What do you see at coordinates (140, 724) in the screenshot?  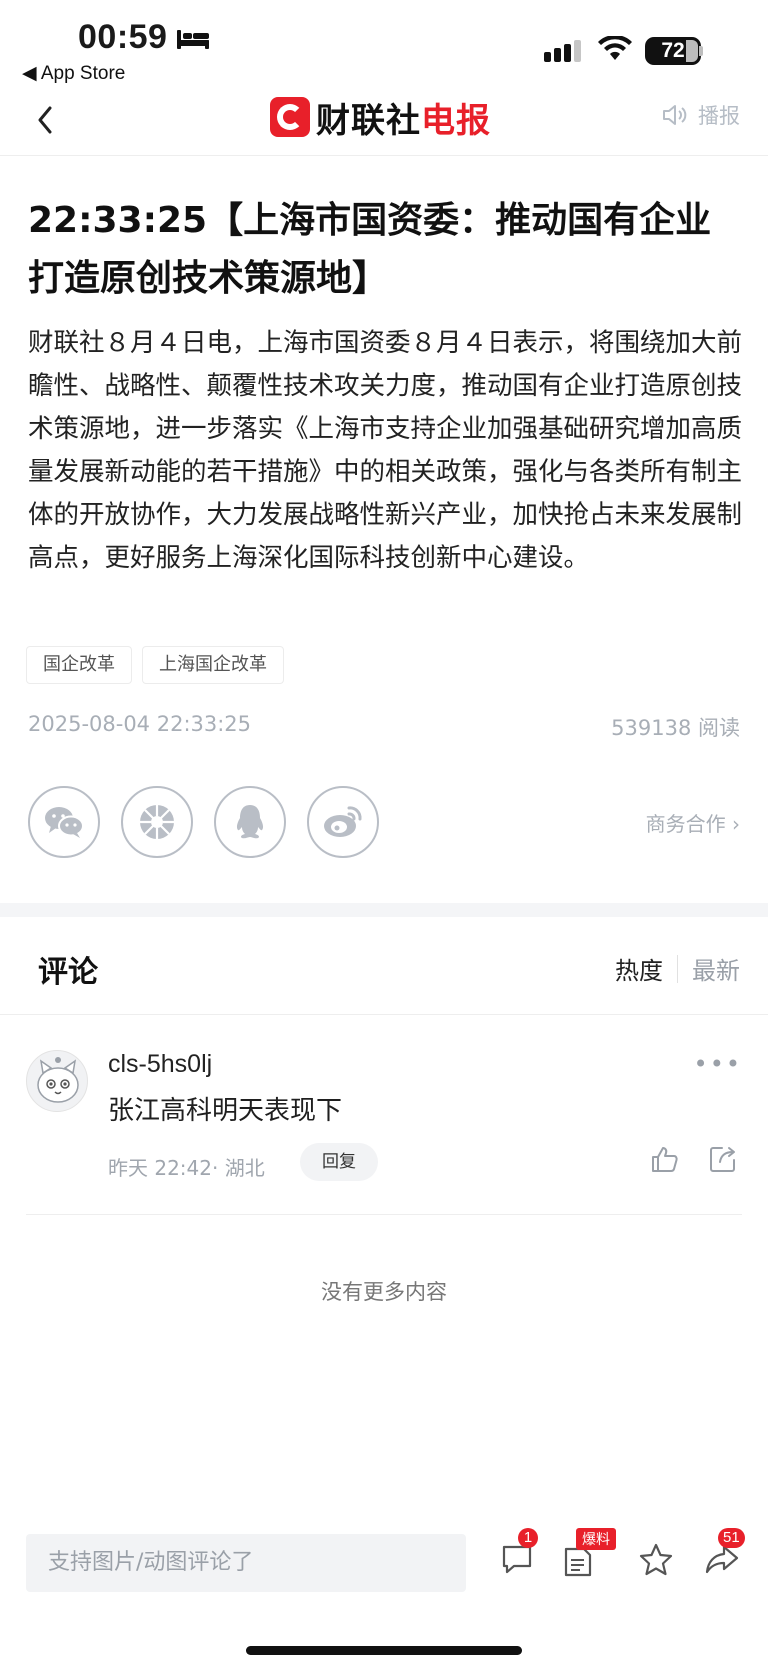 I see `publish-datetime: 2025-08-04 22:33:25` at bounding box center [140, 724].